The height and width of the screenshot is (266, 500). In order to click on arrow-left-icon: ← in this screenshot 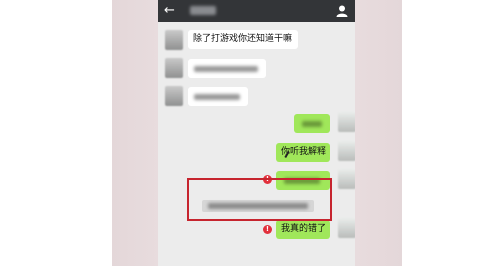, I will do `click(169, 11)`.